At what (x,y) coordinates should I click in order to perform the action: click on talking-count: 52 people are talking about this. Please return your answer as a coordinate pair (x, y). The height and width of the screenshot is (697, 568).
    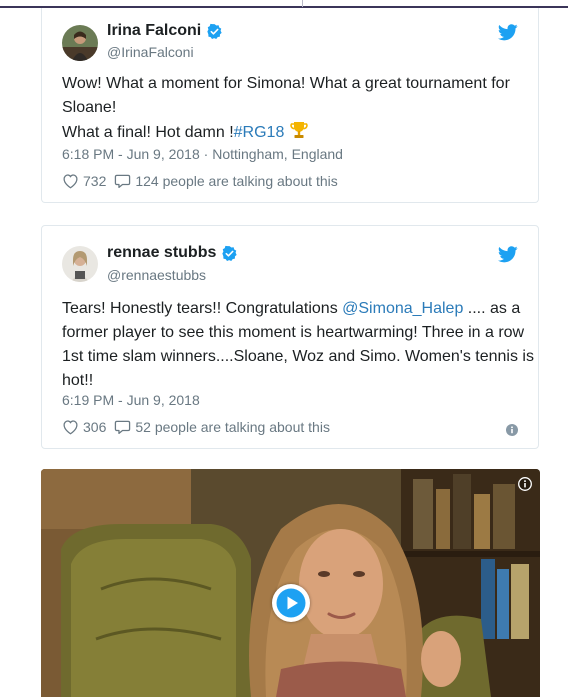
    Looking at the image, I should click on (232, 427).